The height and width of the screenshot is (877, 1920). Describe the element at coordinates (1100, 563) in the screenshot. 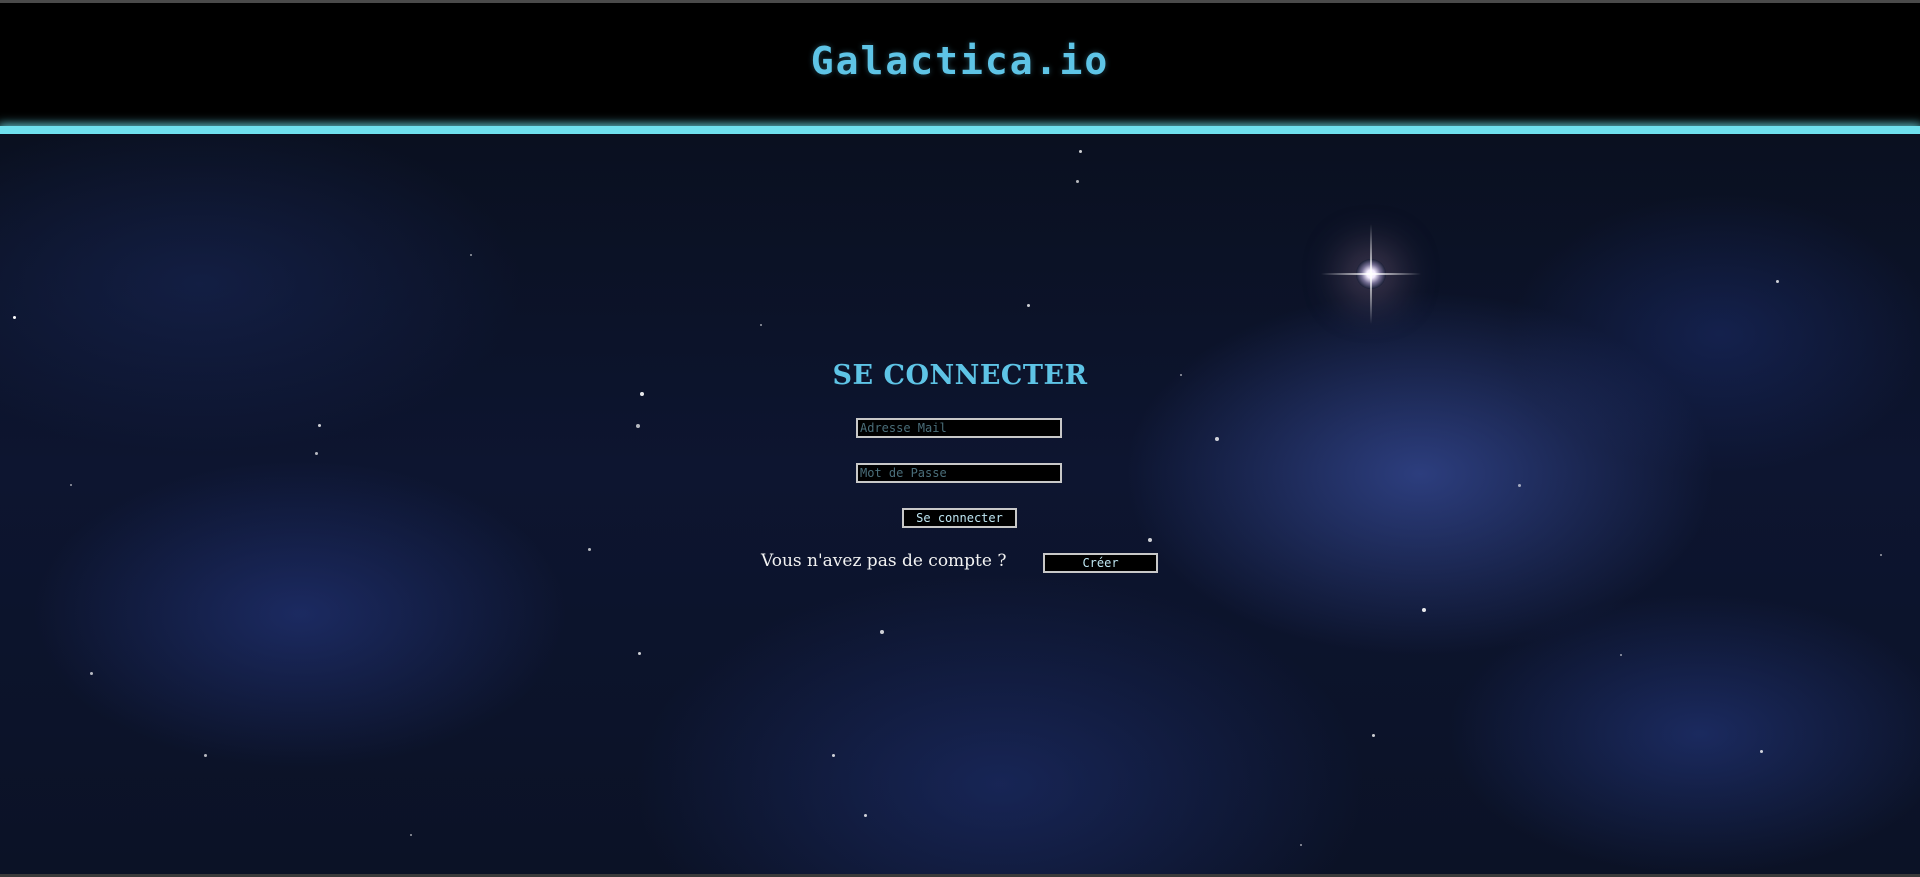

I see `create-account-button: Créer` at that location.